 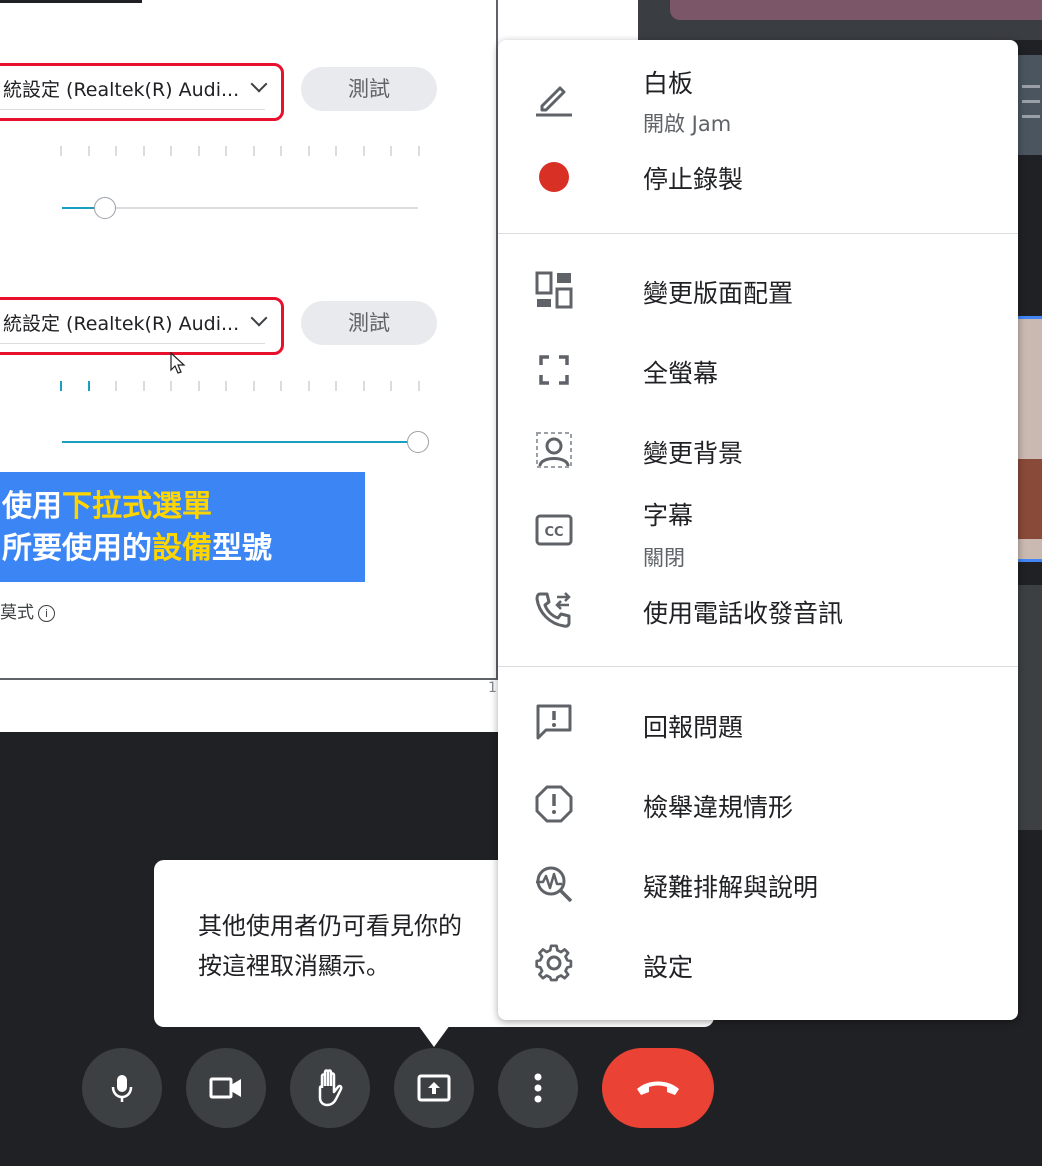 What do you see at coordinates (104, 208) in the screenshot?
I see `microphone-volume-slider` at bounding box center [104, 208].